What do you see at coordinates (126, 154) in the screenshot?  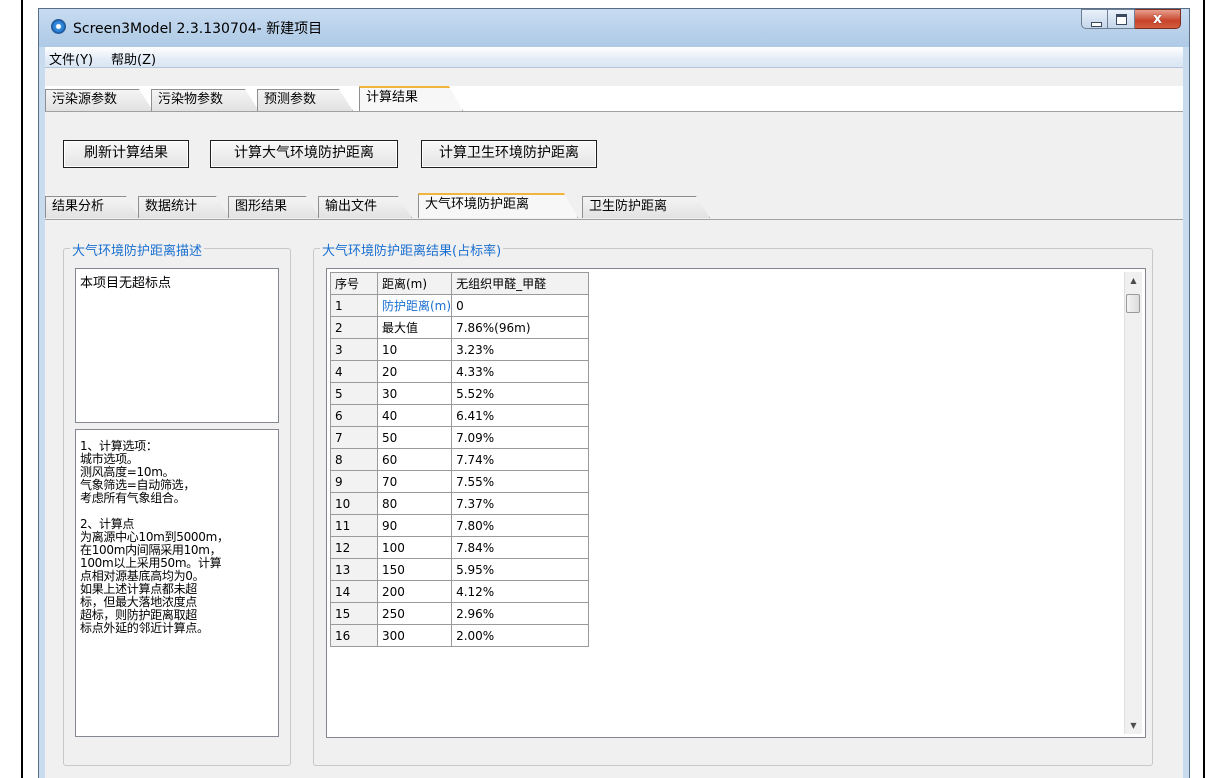 I see `refresh-results-button: 刷新计算结果` at bounding box center [126, 154].